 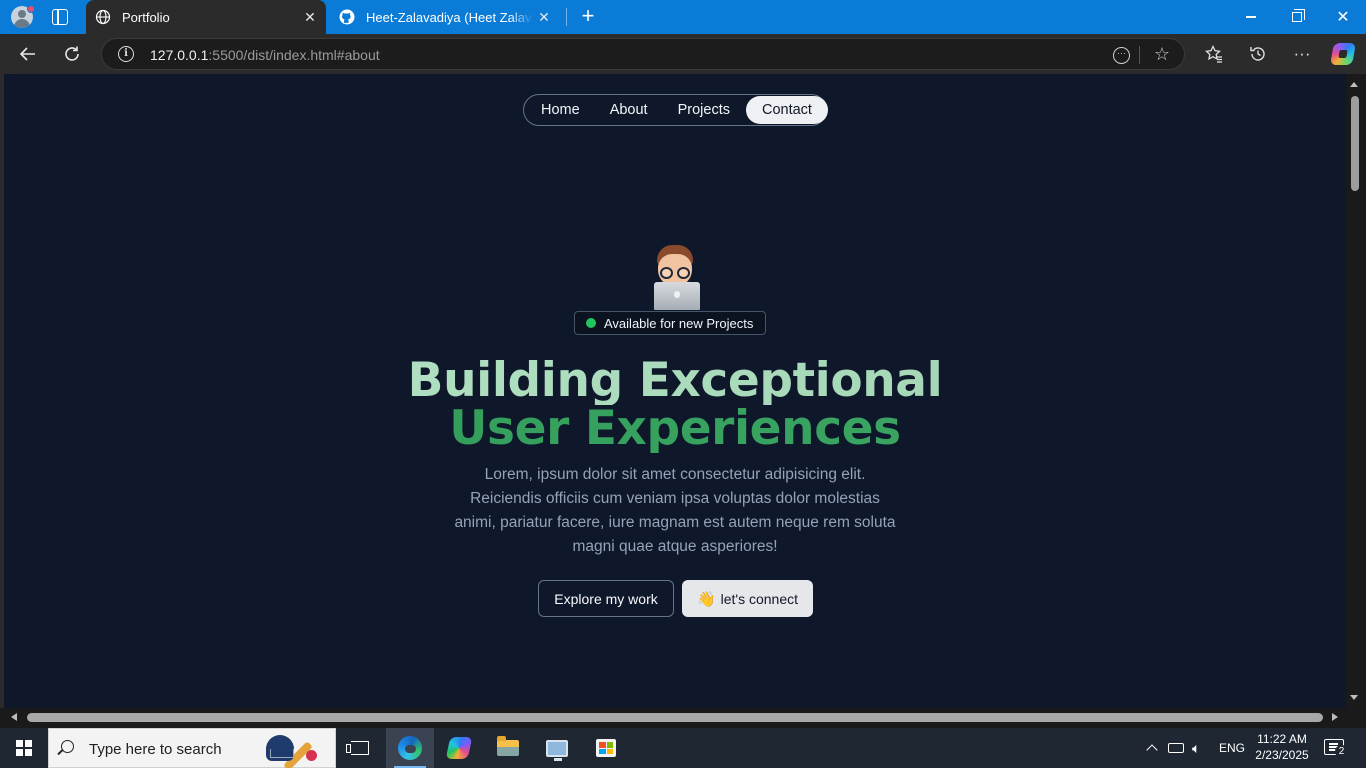 I want to click on tab-actions-icon, so click(x=60, y=17).